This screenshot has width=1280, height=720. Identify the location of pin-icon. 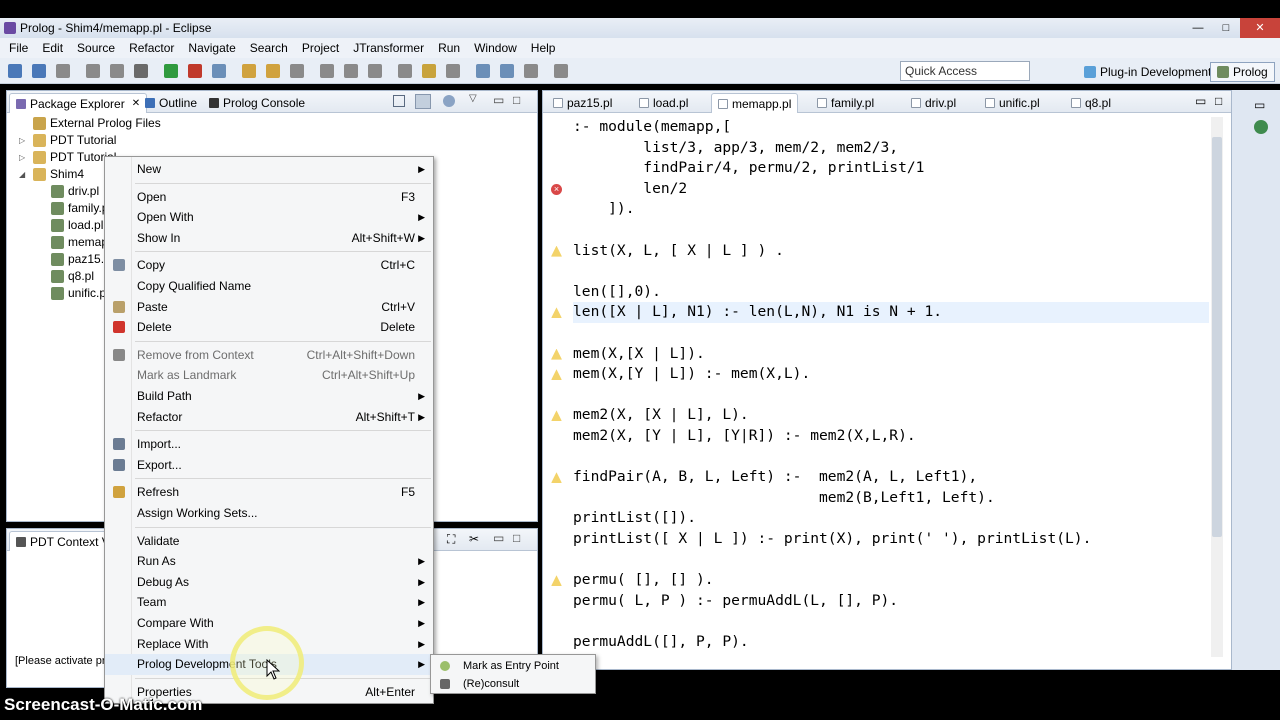
(507, 71).